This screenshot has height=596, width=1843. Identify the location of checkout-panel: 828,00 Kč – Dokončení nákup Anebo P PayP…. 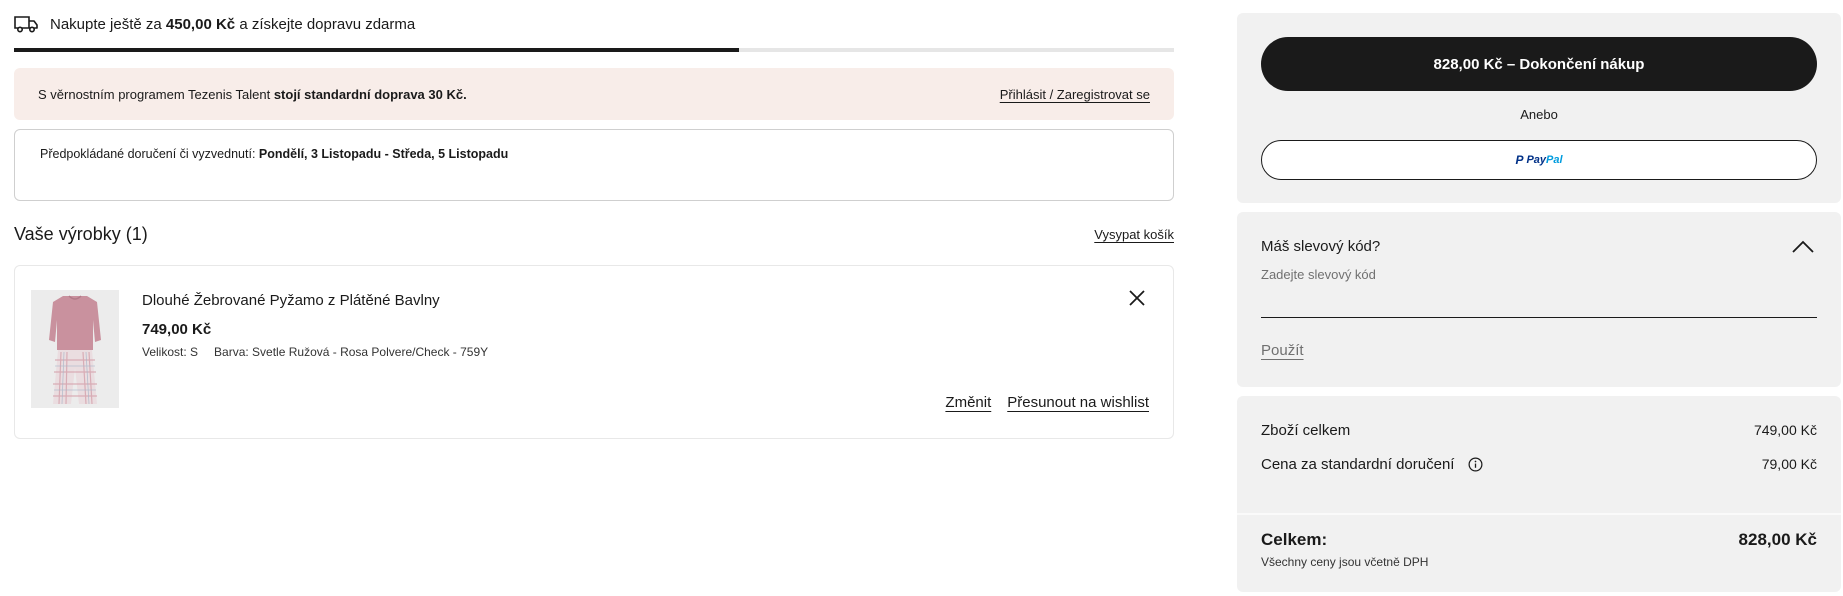
(1539, 108).